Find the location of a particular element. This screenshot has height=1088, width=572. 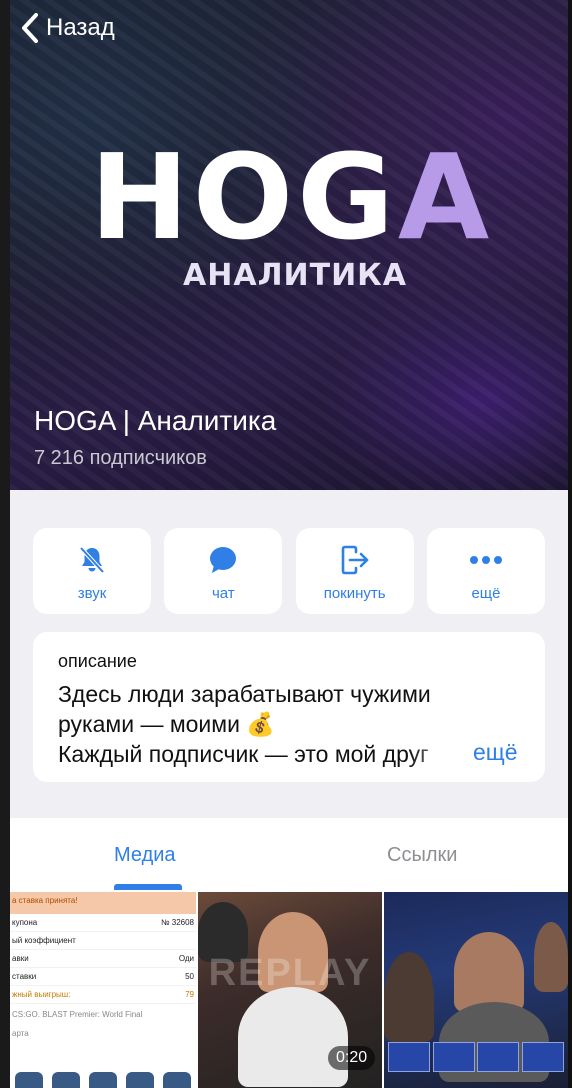

team-photos is located at coordinates (103, 1080).